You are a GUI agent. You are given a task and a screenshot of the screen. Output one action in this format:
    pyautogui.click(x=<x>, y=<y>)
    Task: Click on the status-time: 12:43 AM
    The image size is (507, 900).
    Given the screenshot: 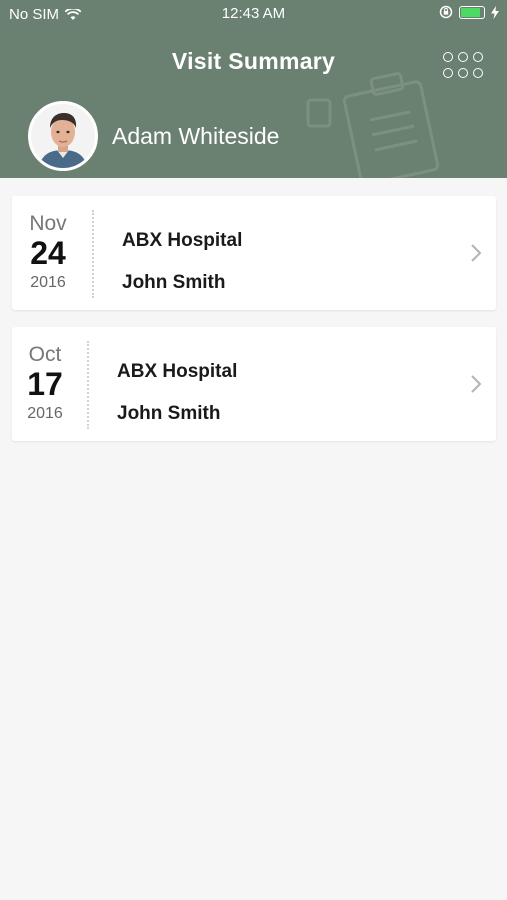 What is the action you would take?
    pyautogui.click(x=253, y=13)
    